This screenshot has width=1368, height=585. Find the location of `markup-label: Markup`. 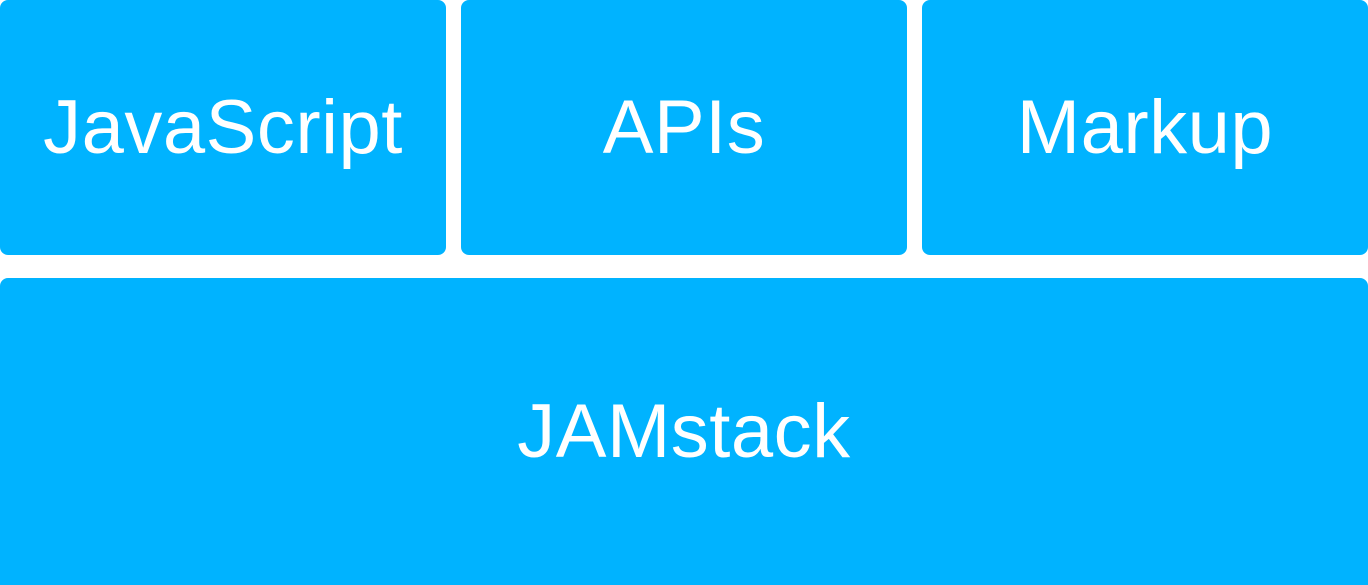

markup-label: Markup is located at coordinates (1145, 127).